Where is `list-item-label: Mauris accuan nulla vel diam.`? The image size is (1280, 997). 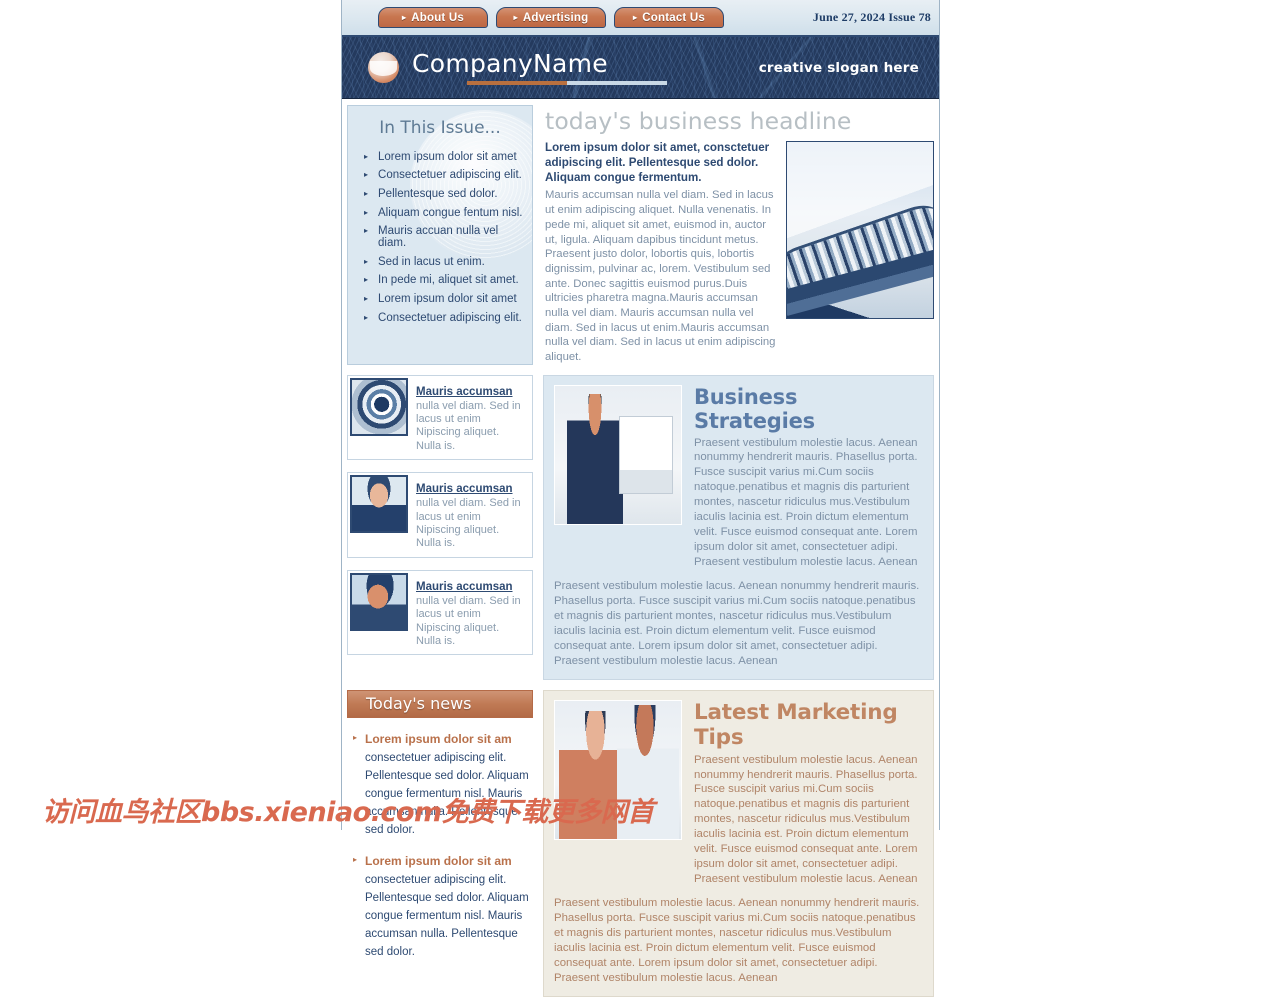
list-item-label: Mauris accuan nulla vel diam. is located at coordinates (438, 237).